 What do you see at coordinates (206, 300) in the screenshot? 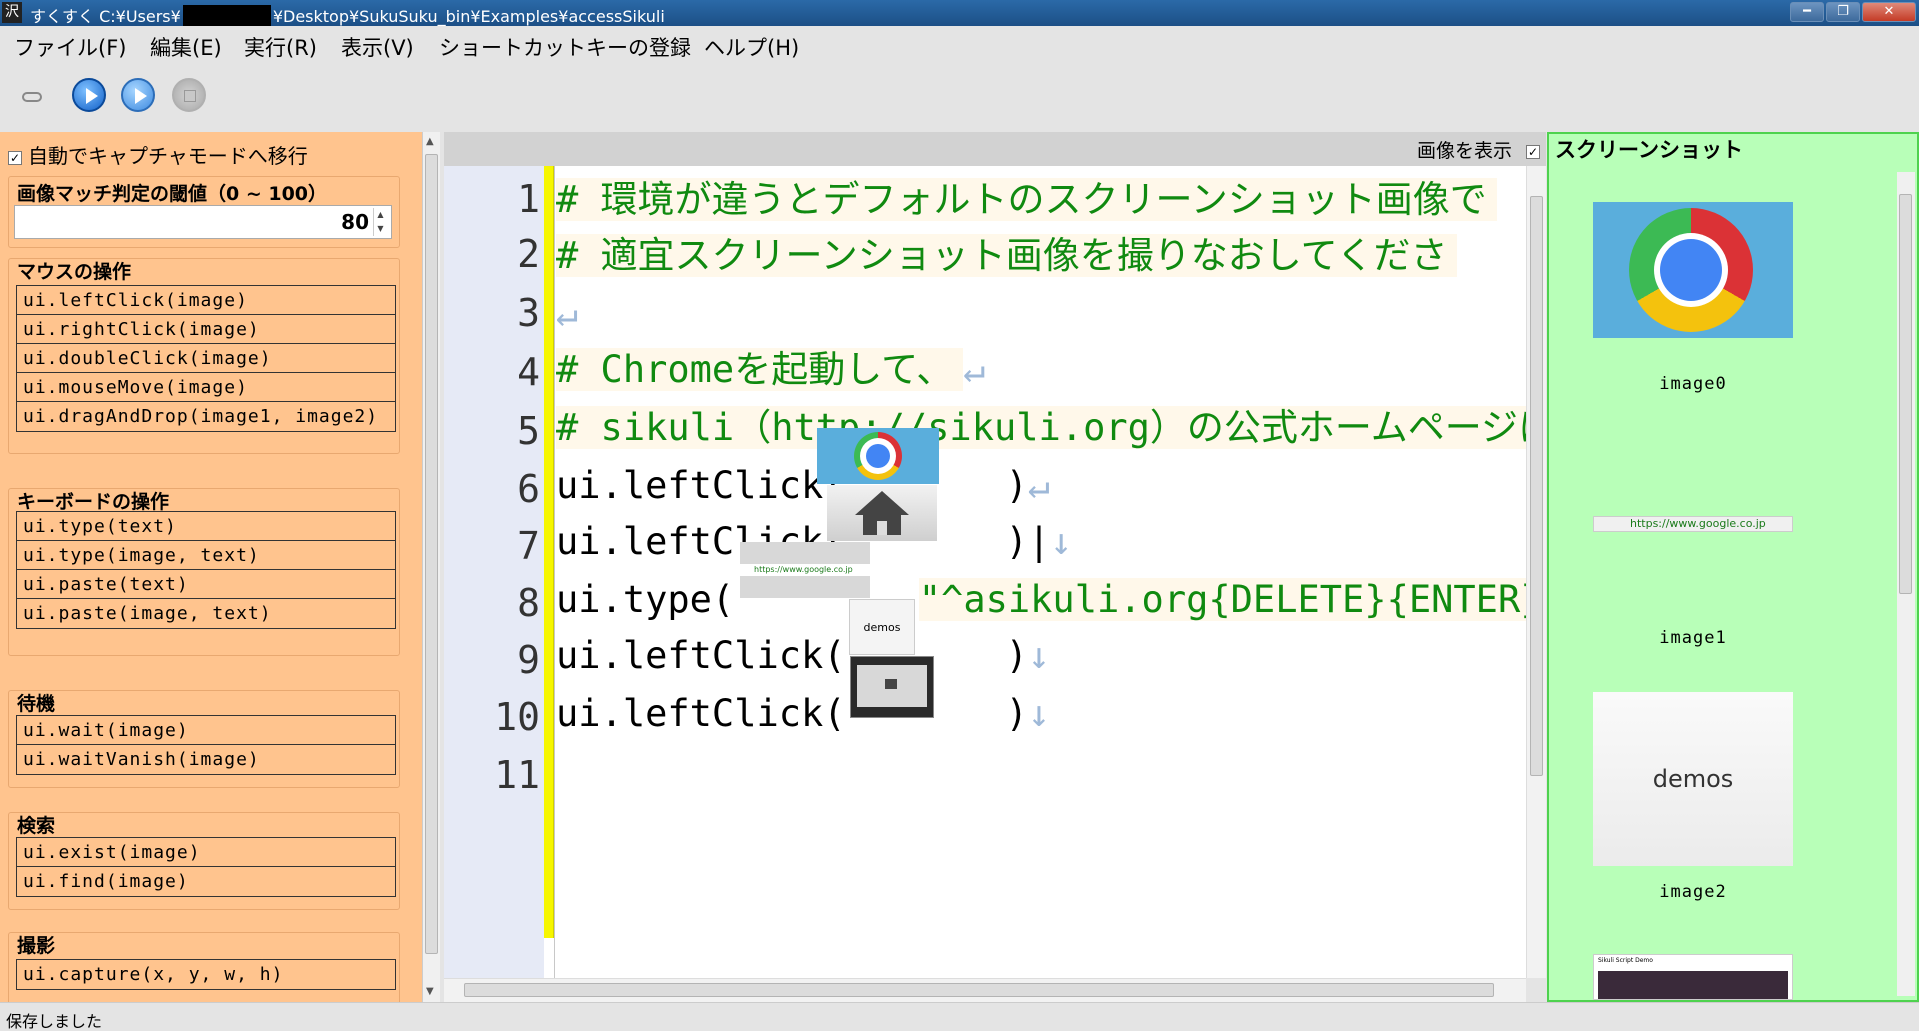
I see `left-click-button: ui.leftClick(image)` at bounding box center [206, 300].